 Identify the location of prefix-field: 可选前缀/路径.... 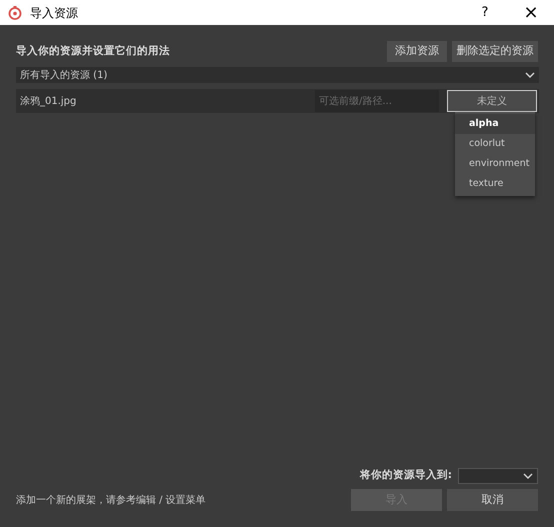
(377, 101).